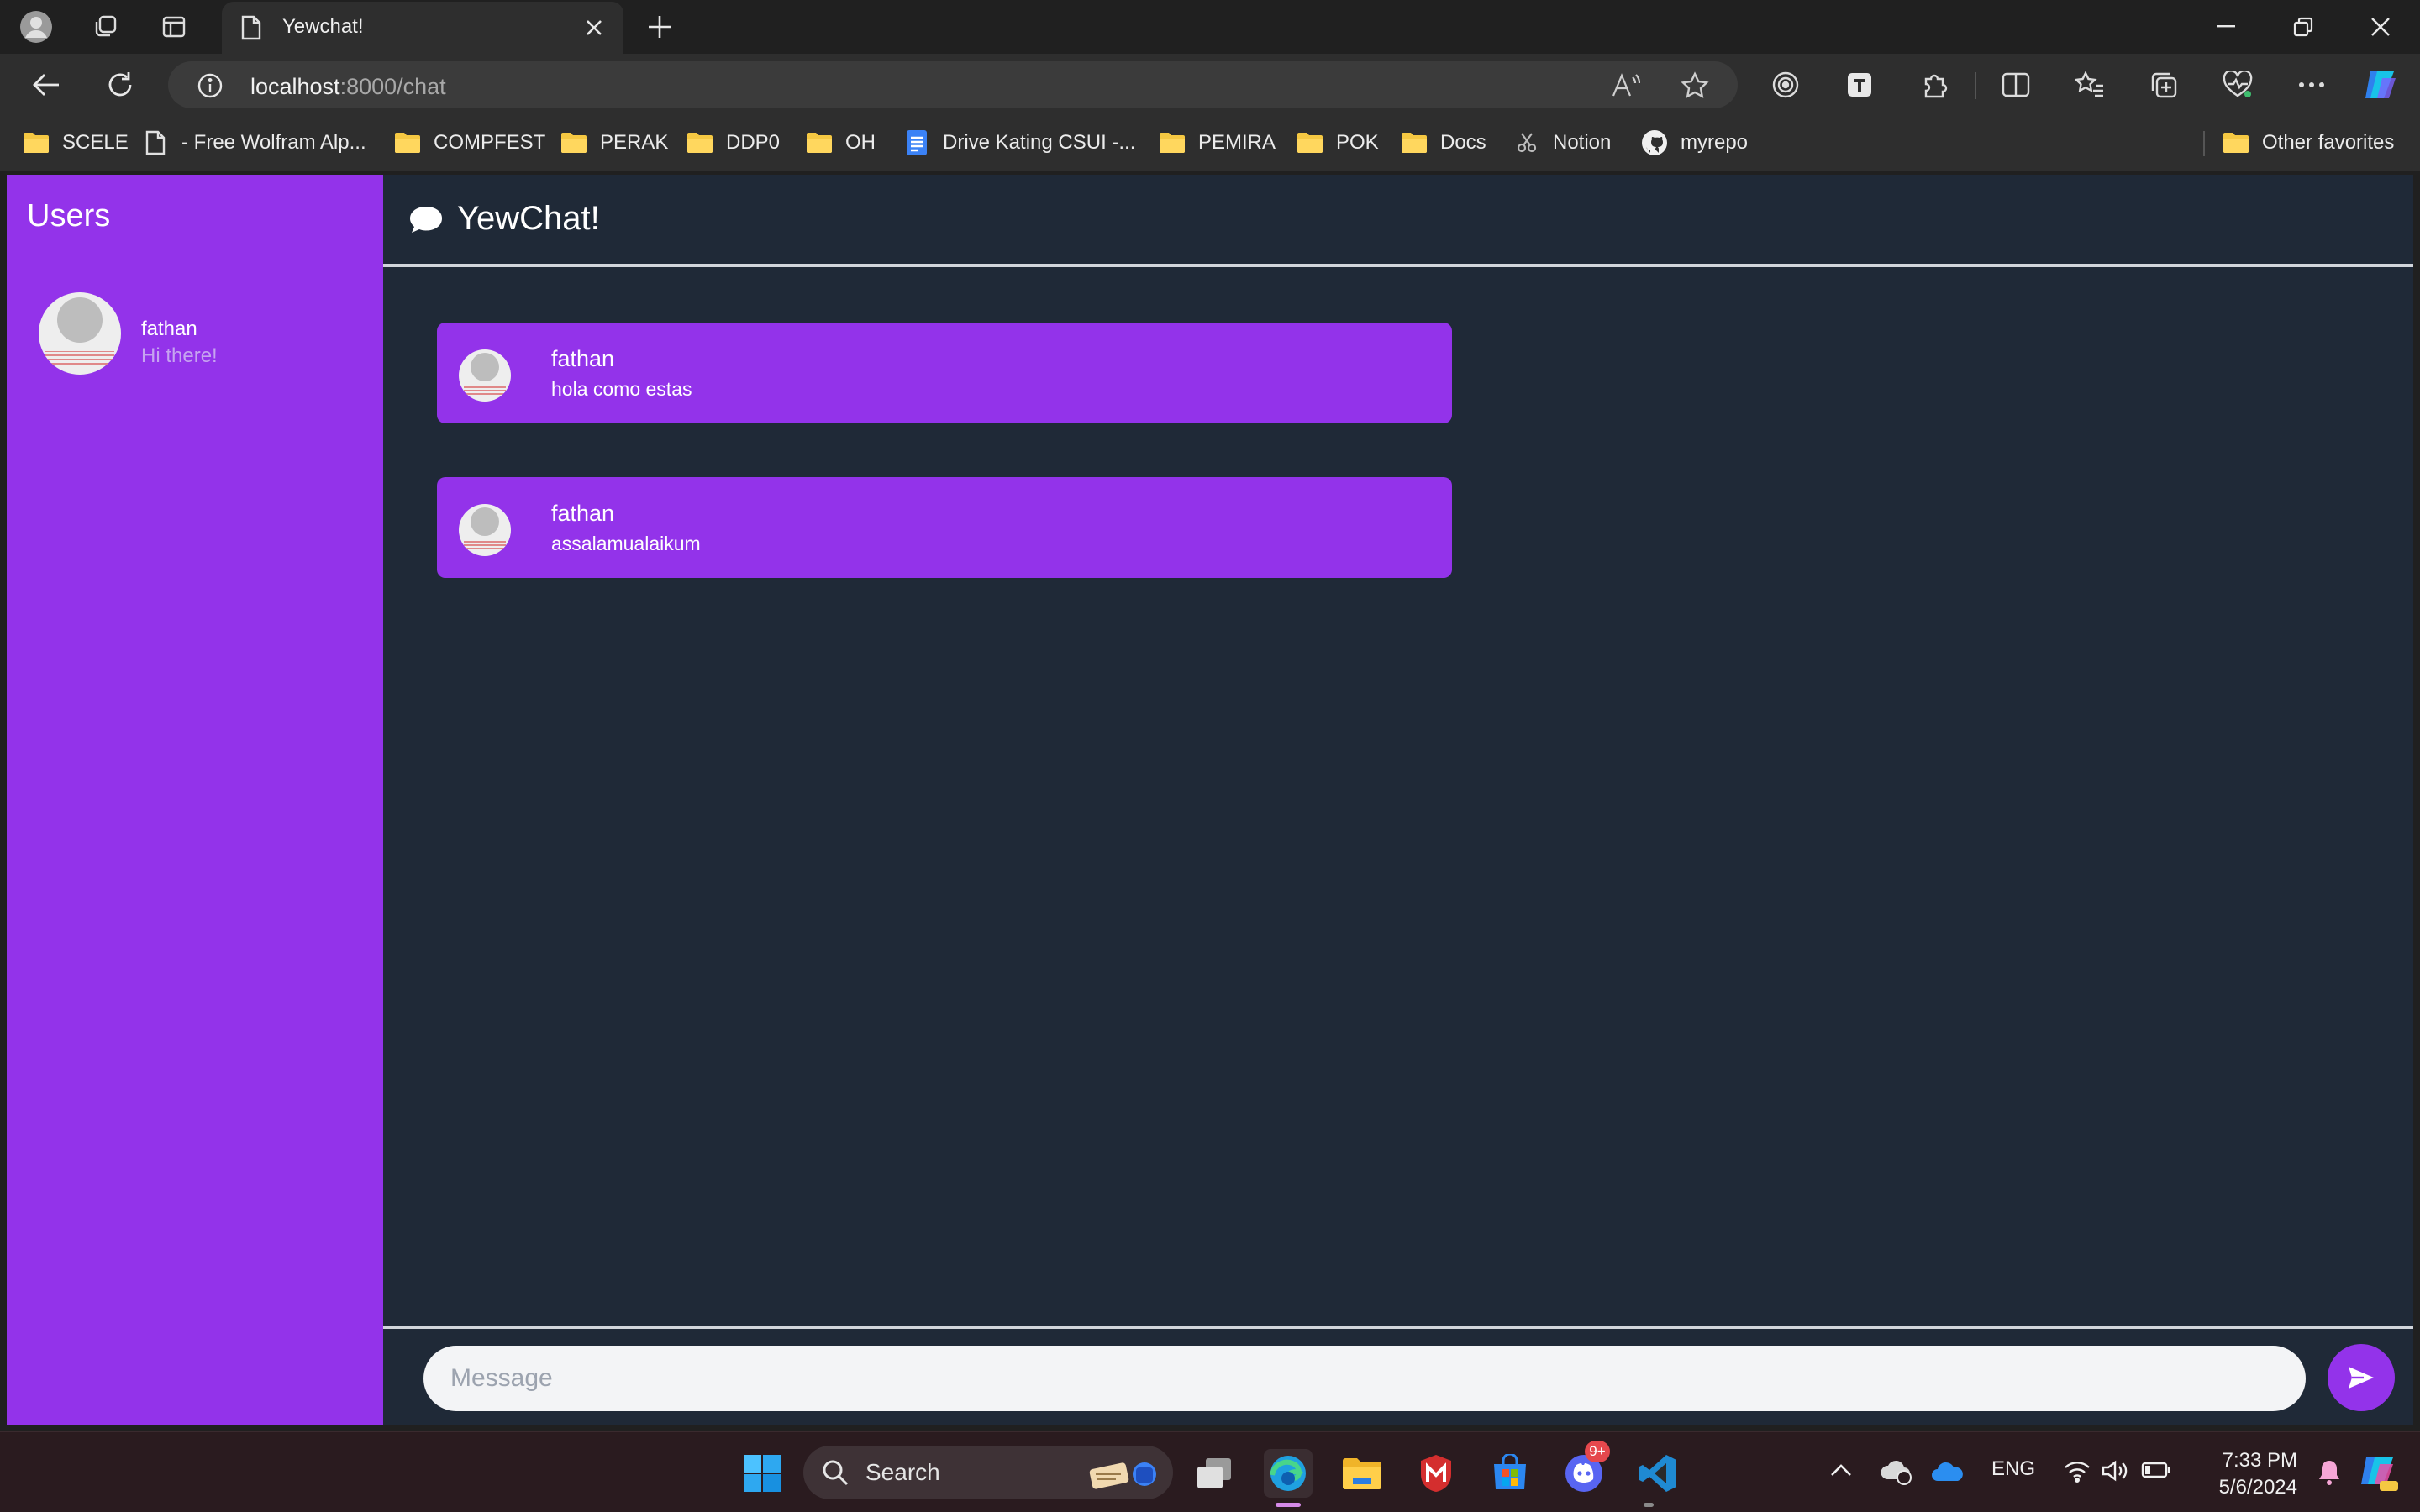  What do you see at coordinates (199, 336) in the screenshot?
I see `user-list-item: fathan Hi there!` at bounding box center [199, 336].